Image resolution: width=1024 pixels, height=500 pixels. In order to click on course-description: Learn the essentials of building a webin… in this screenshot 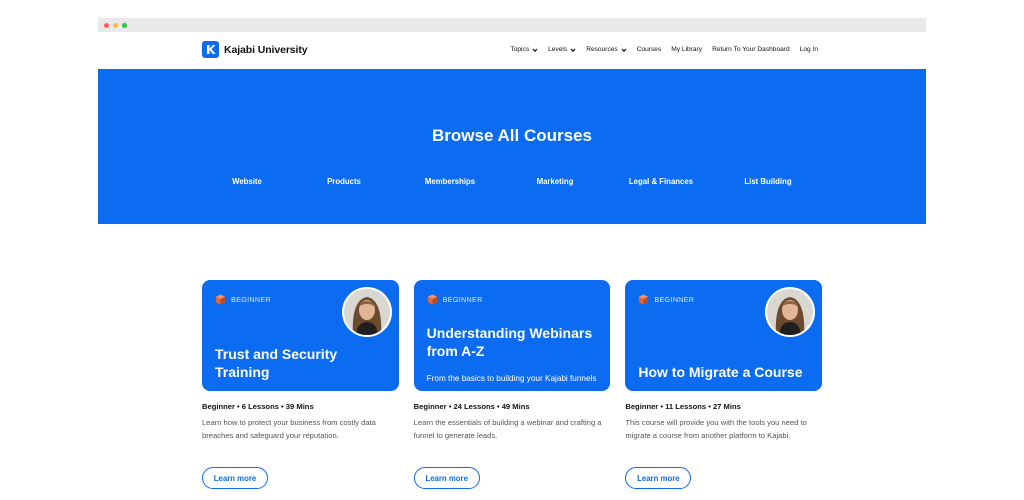, I will do `click(507, 429)`.